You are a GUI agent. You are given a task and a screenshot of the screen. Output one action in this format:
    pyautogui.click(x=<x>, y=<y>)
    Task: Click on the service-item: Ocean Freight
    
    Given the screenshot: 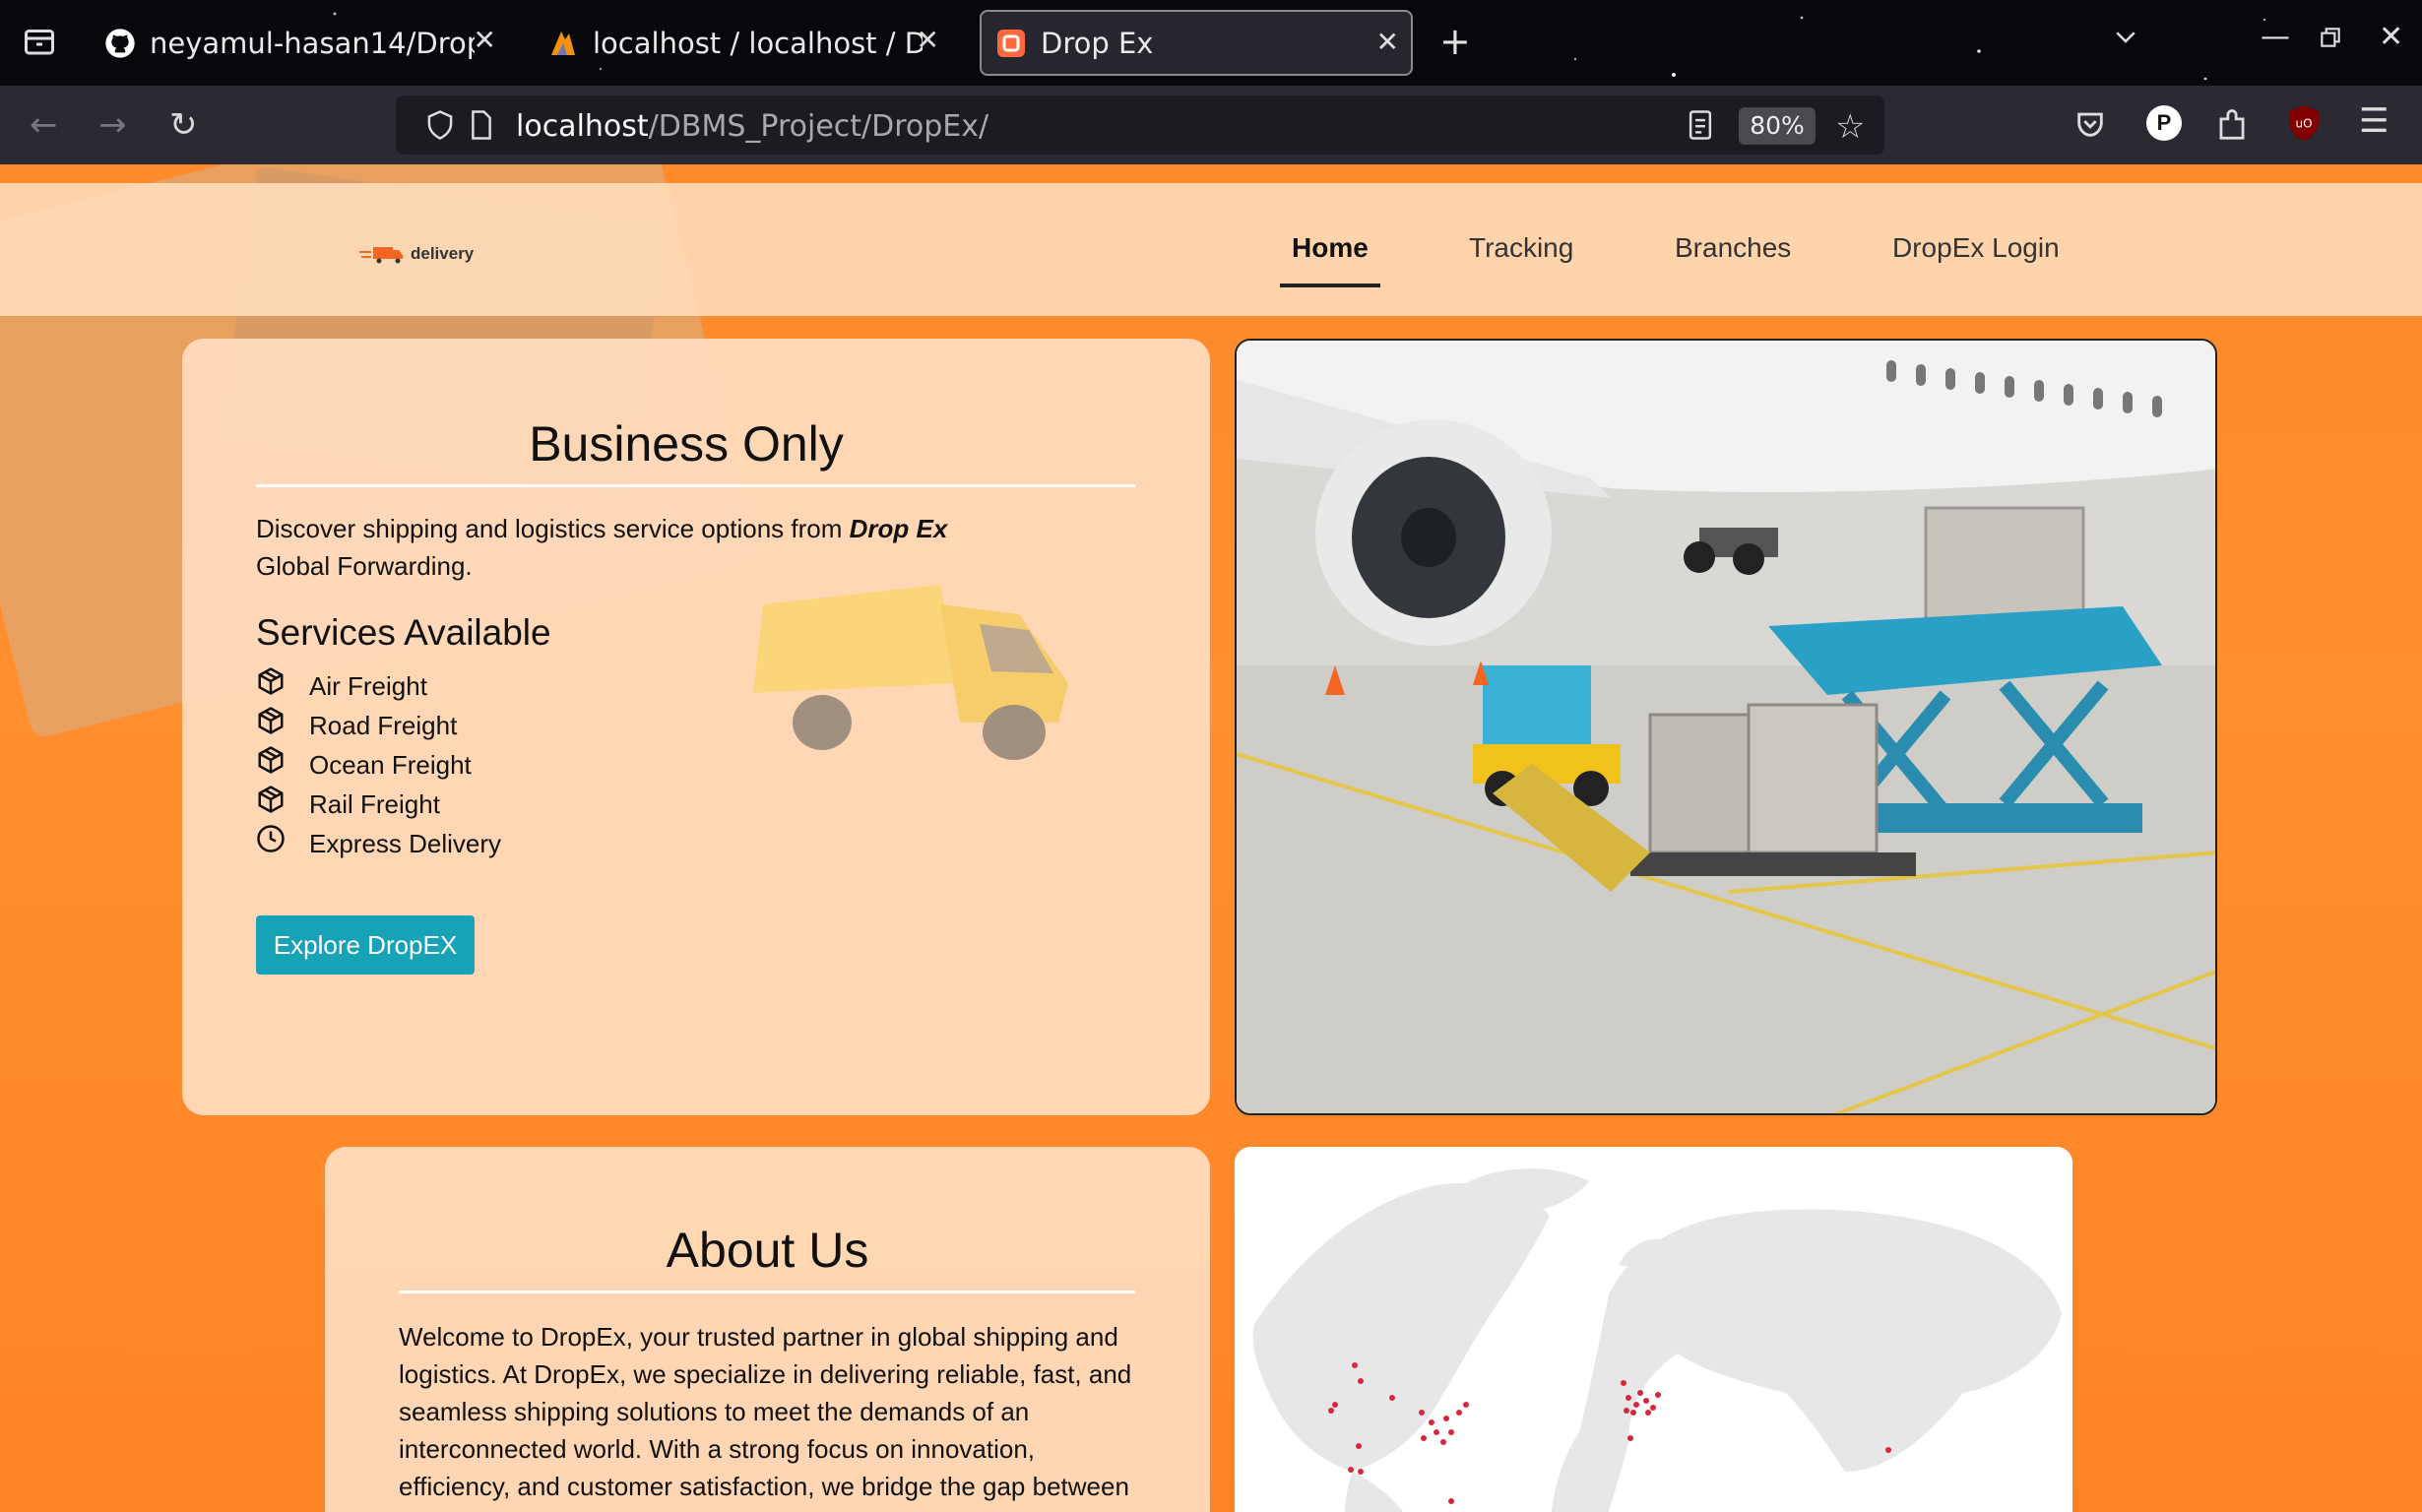 What is the action you would take?
    pyautogui.click(x=364, y=763)
    